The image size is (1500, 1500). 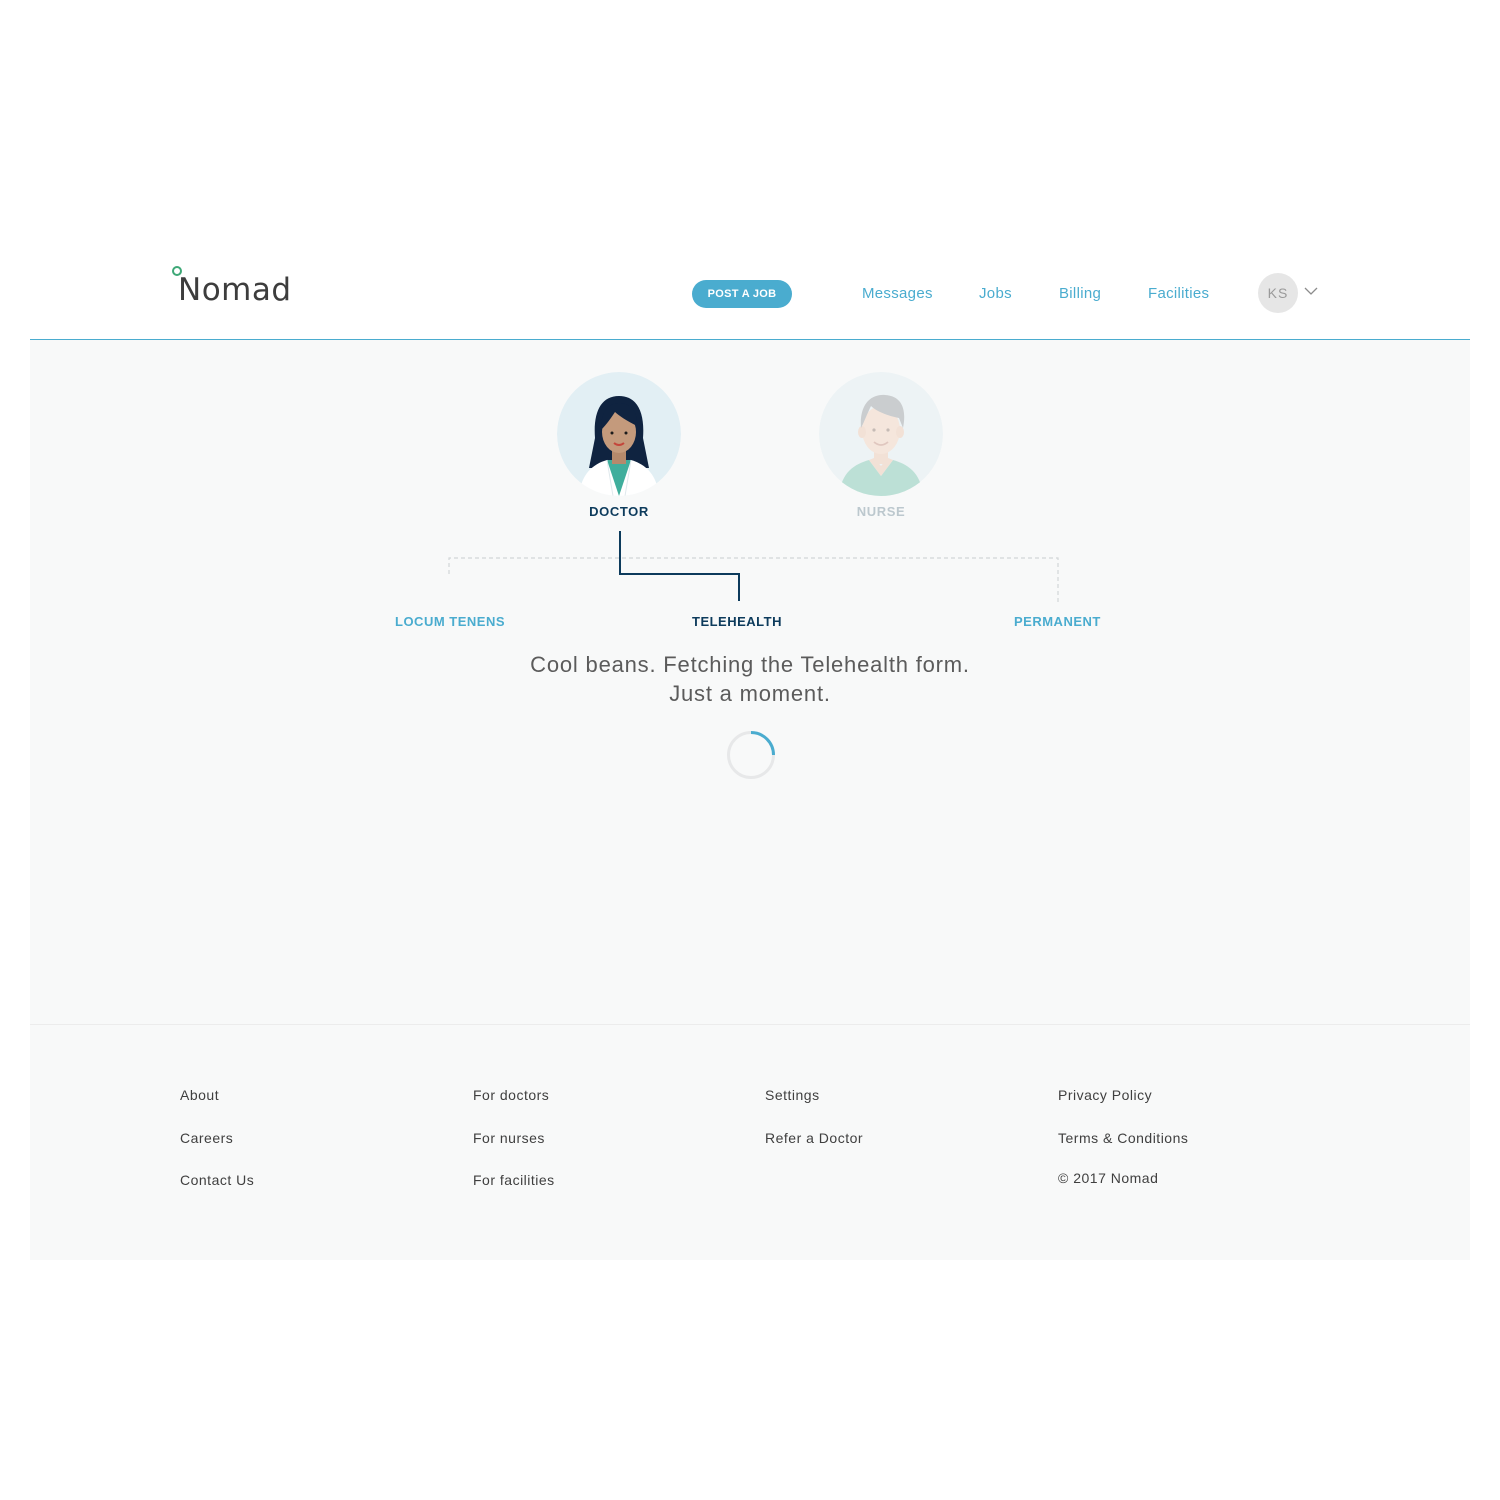 What do you see at coordinates (217, 1180) in the screenshot?
I see `footer-link-contact-us: Contact Us` at bounding box center [217, 1180].